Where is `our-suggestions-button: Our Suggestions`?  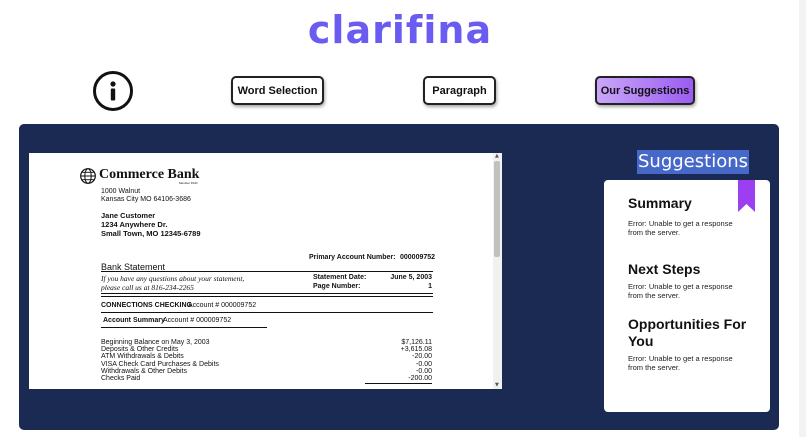
our-suggestions-button: Our Suggestions is located at coordinates (645, 90).